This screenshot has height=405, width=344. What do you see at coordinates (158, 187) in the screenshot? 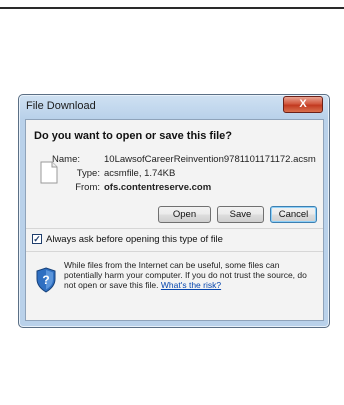
I see `file-source-value: ofs.contentreserve.com` at bounding box center [158, 187].